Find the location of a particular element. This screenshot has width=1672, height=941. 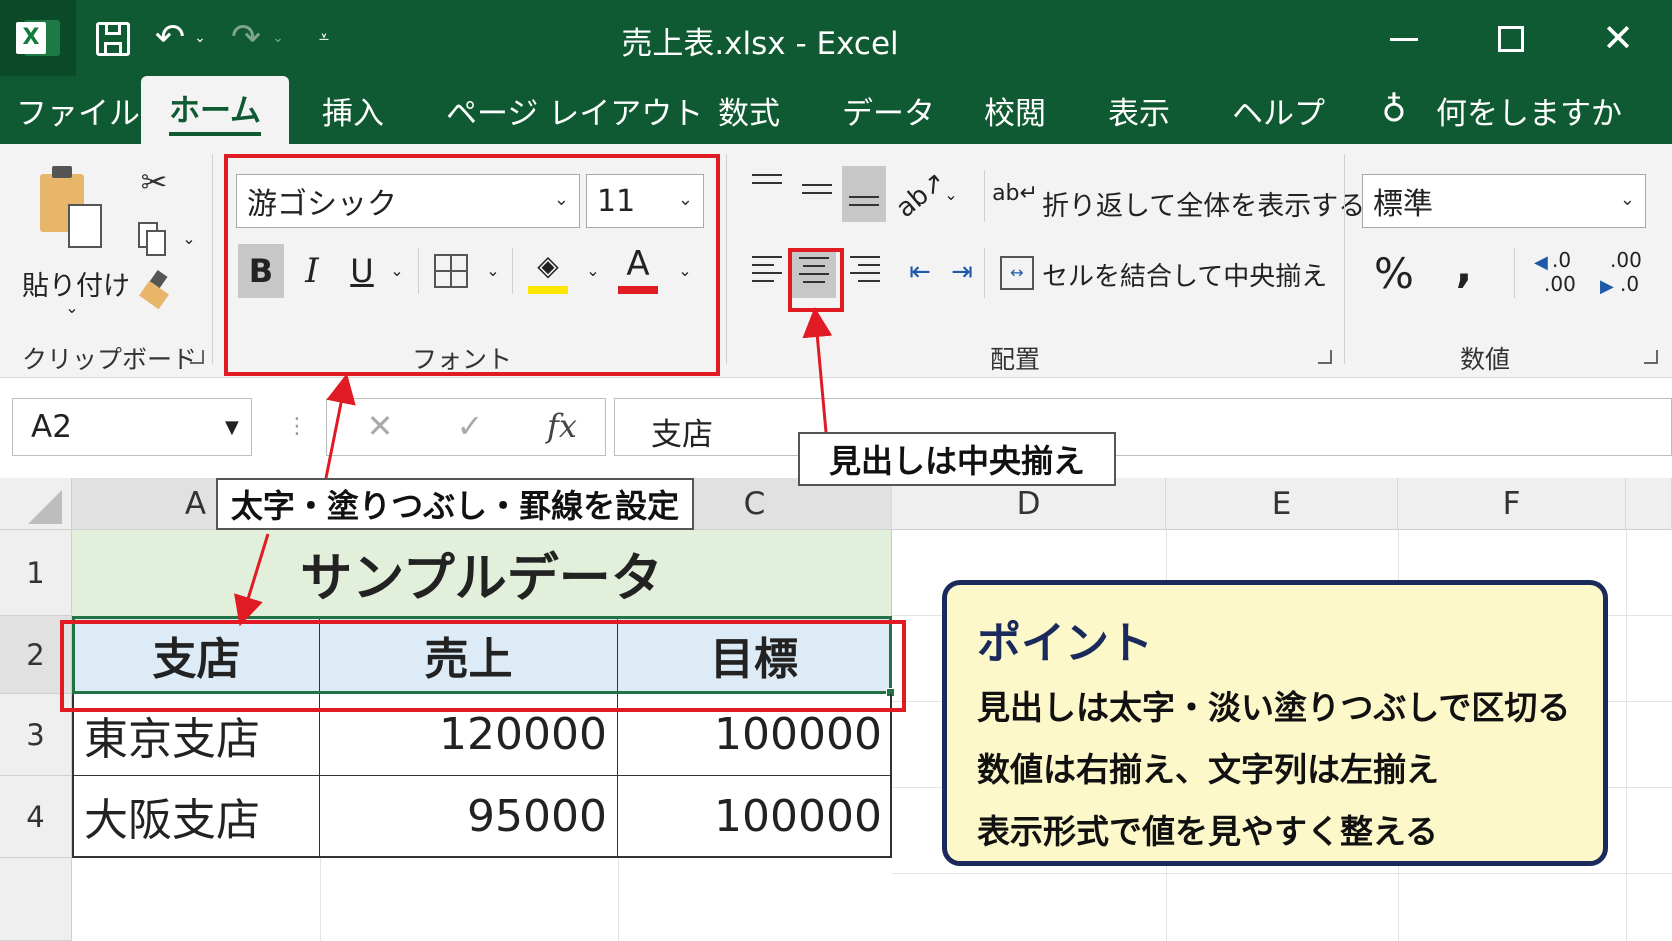

arrow-to-font-group is located at coordinates (340, 426).